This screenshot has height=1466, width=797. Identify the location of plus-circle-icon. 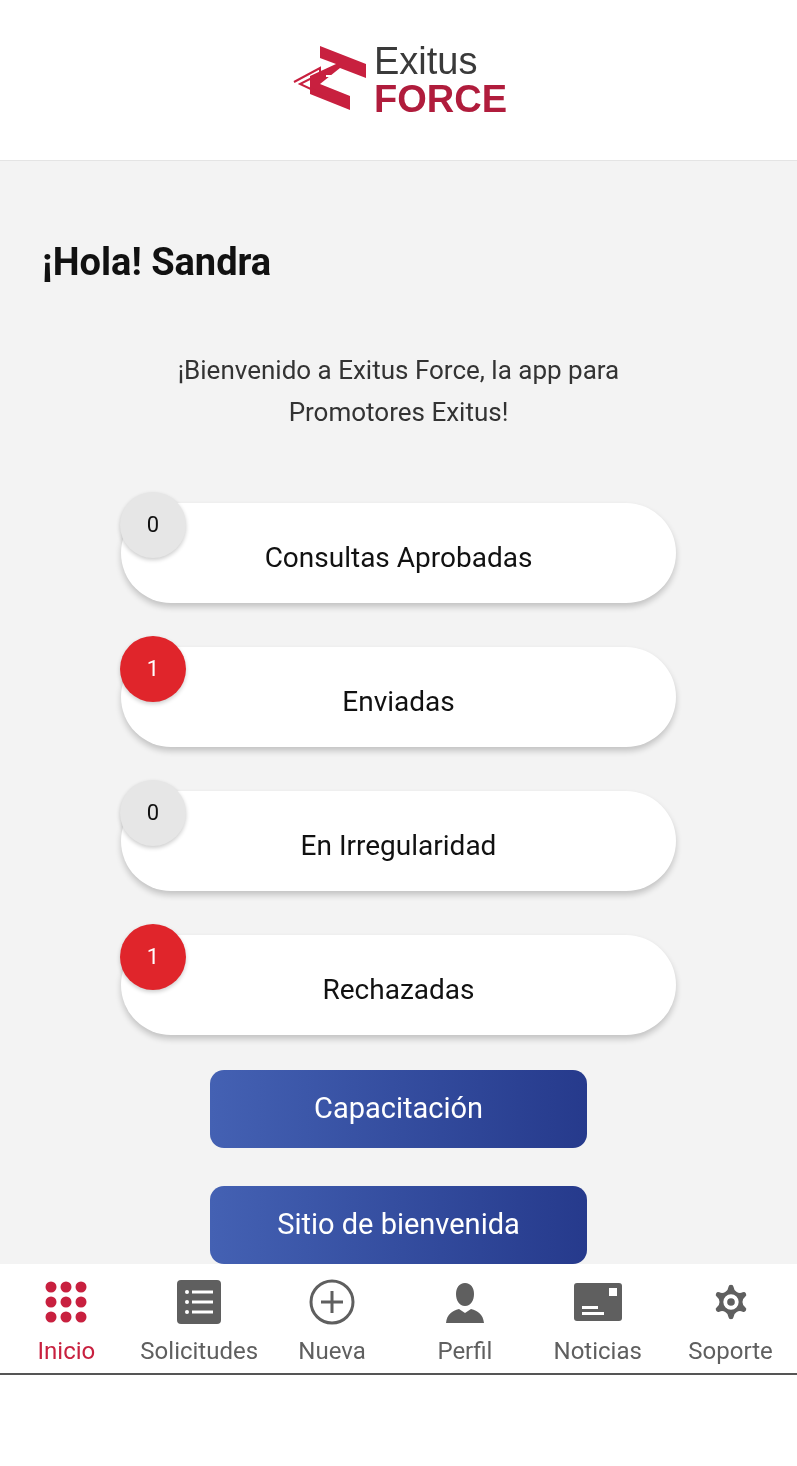
(332, 1301).